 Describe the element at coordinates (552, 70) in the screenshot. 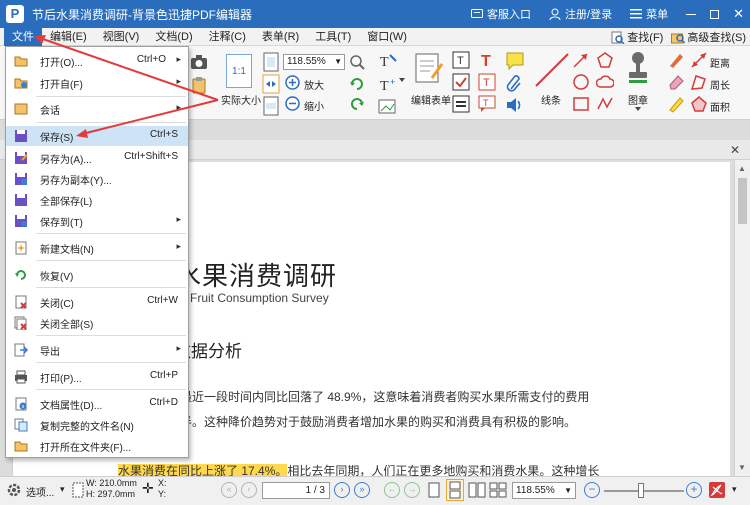

I see `line-tool-icon` at that location.